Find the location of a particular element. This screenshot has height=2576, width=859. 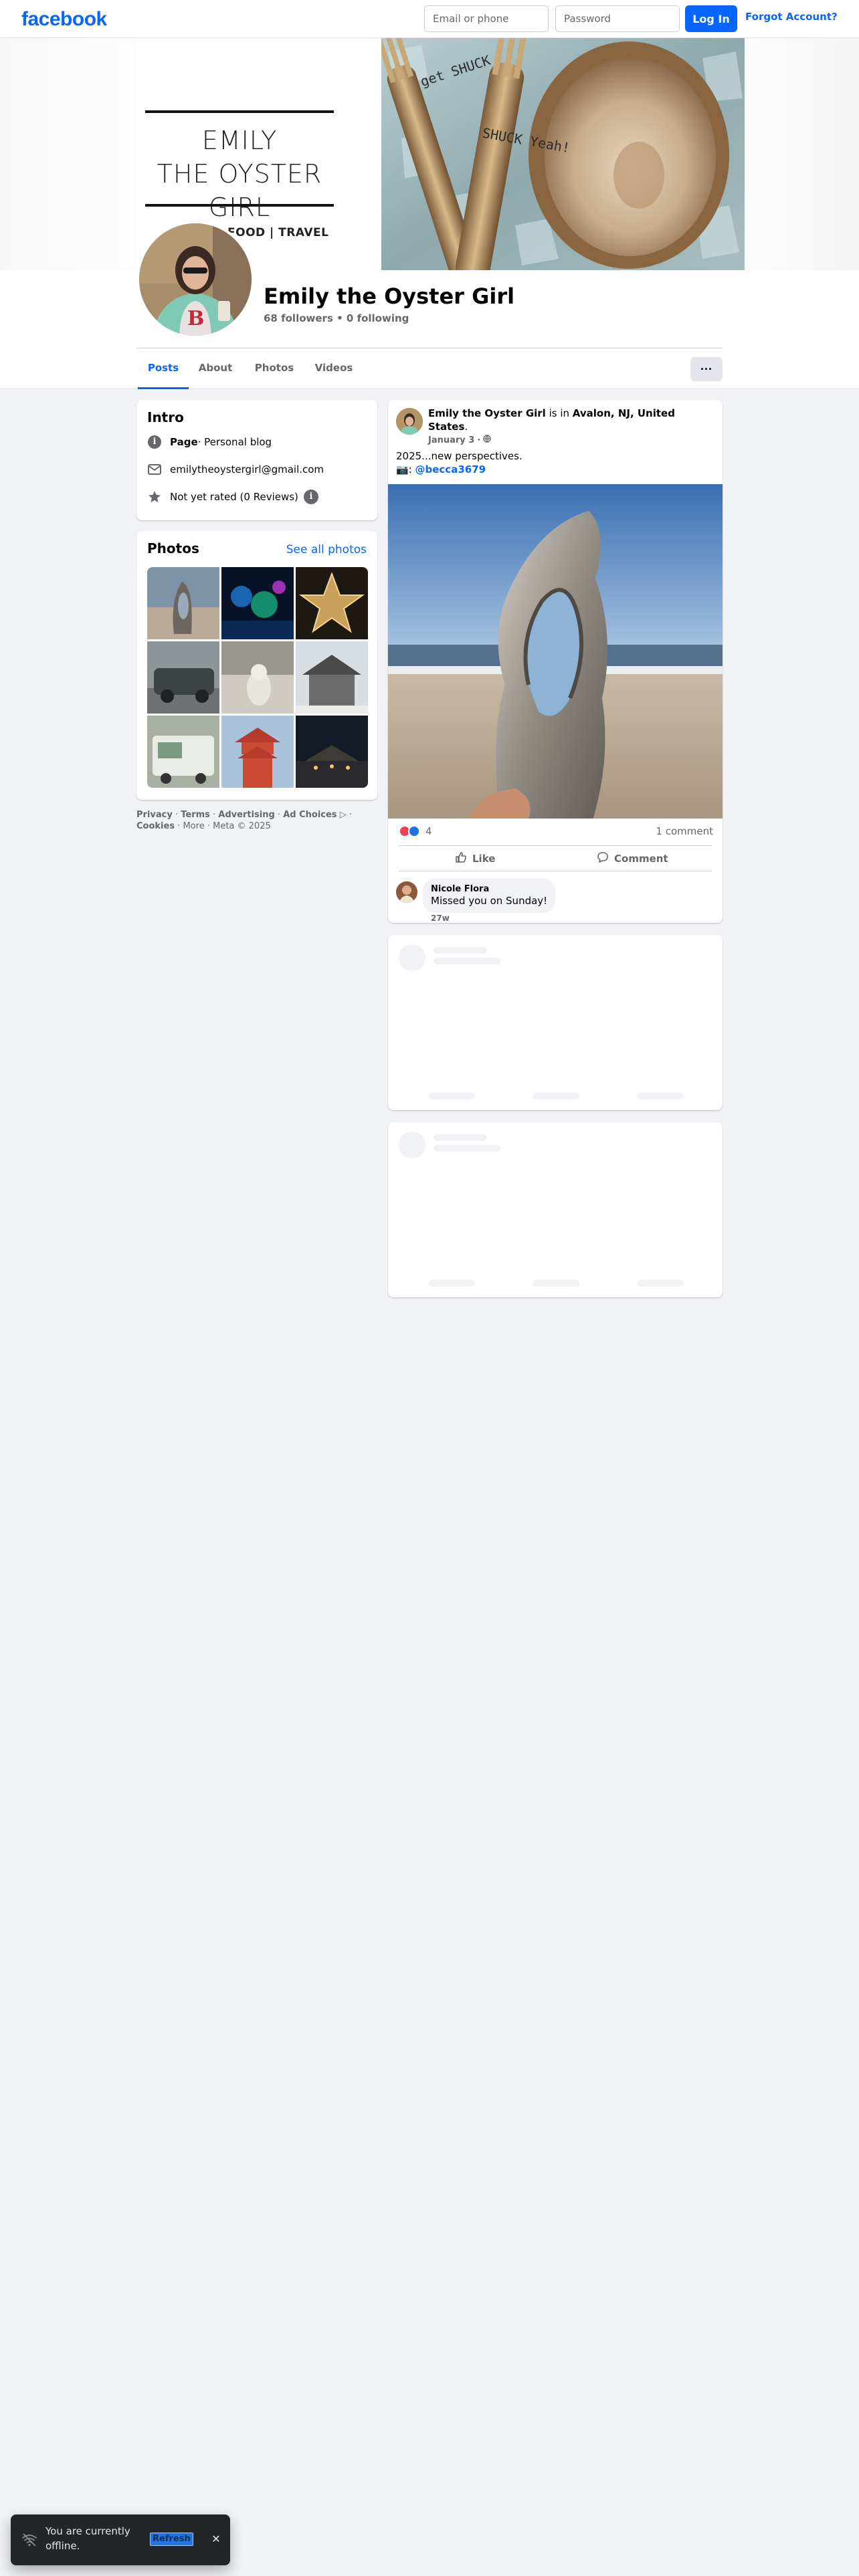

photos-card: Photos See all photos is located at coordinates (256, 665).